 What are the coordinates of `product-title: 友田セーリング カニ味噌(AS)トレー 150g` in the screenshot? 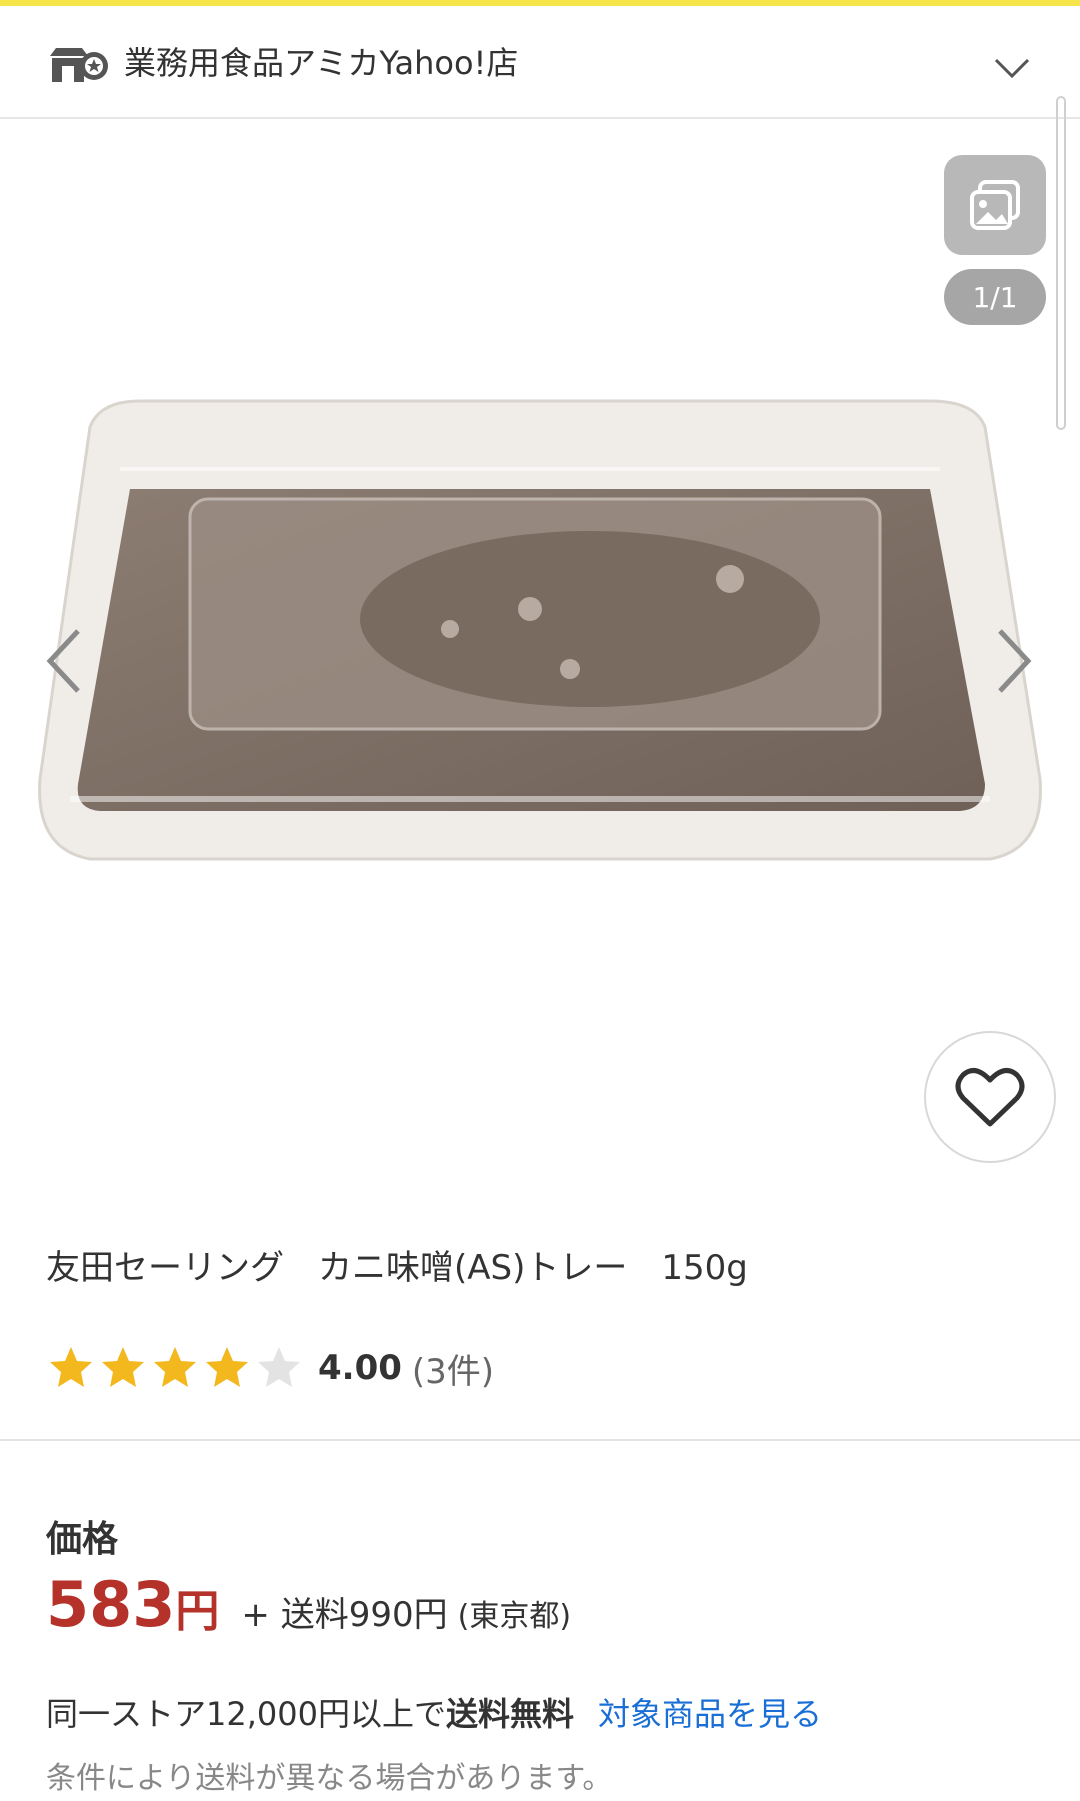 It's located at (397, 1268).